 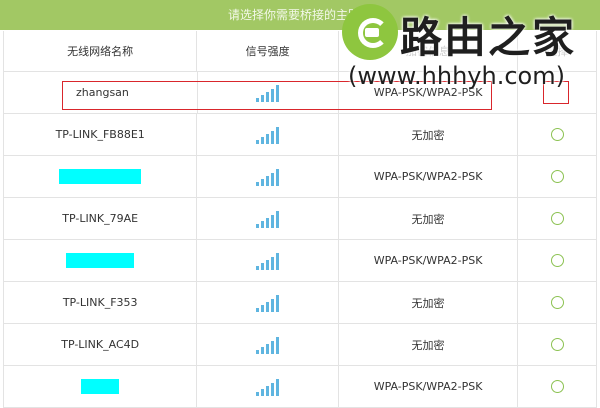 I want to click on network-ssid: TP-LINK_FB88E1, so click(x=101, y=134).